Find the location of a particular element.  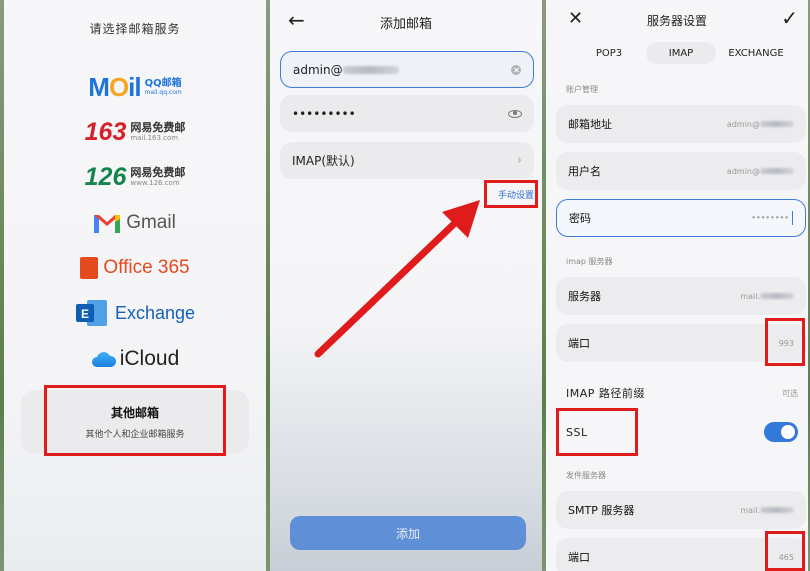

chevron-right-icon: › is located at coordinates (519, 160).